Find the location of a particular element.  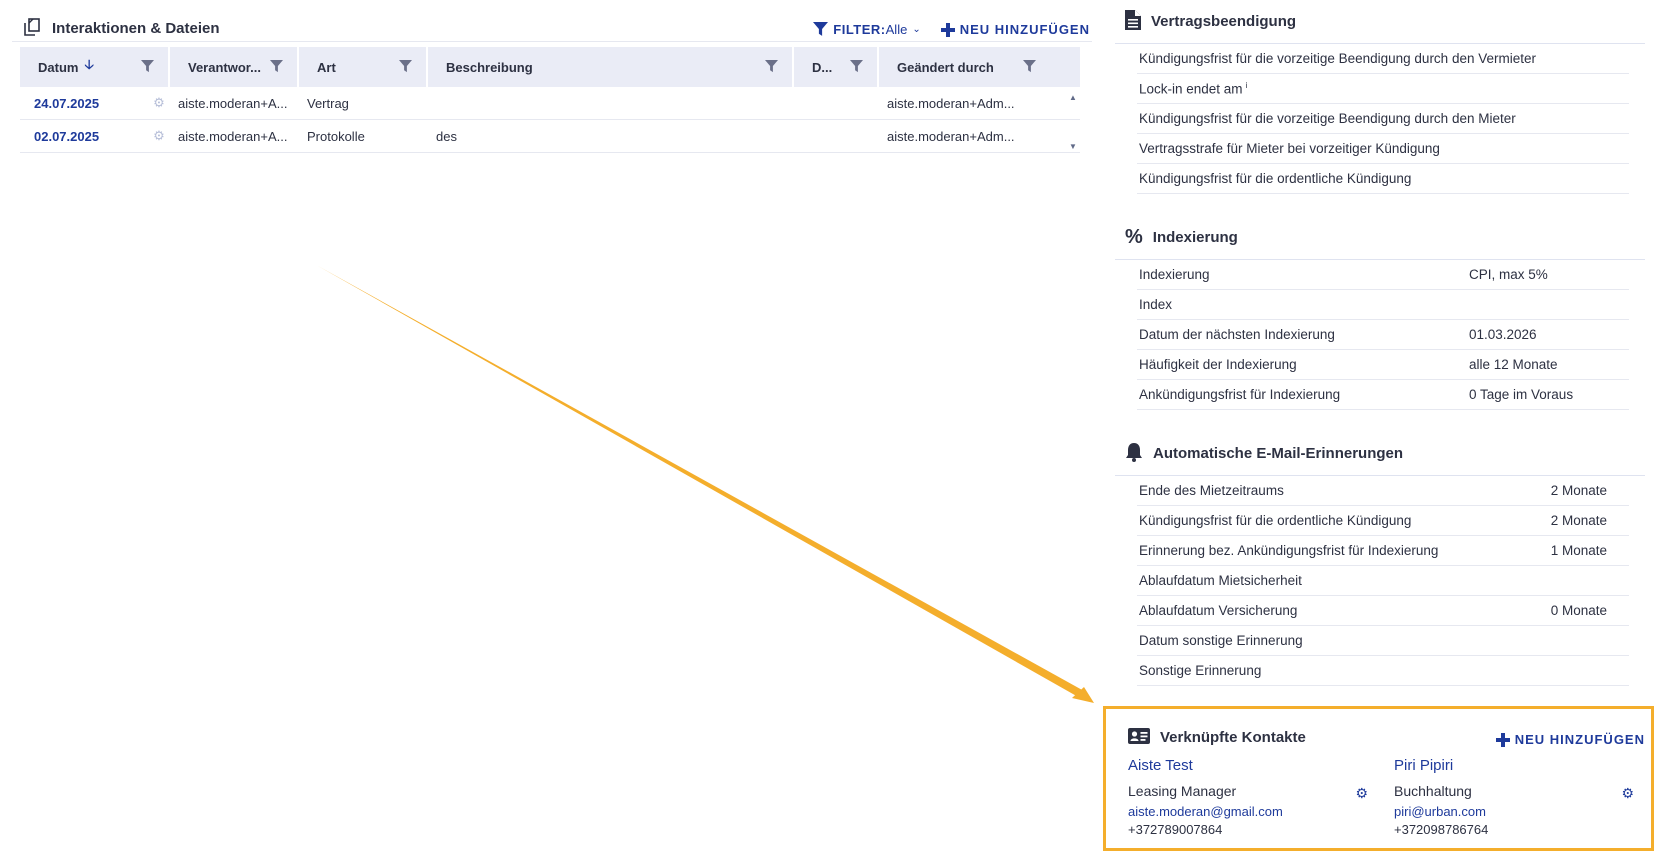

chevron-down-icon: ⌄ is located at coordinates (916, 29).